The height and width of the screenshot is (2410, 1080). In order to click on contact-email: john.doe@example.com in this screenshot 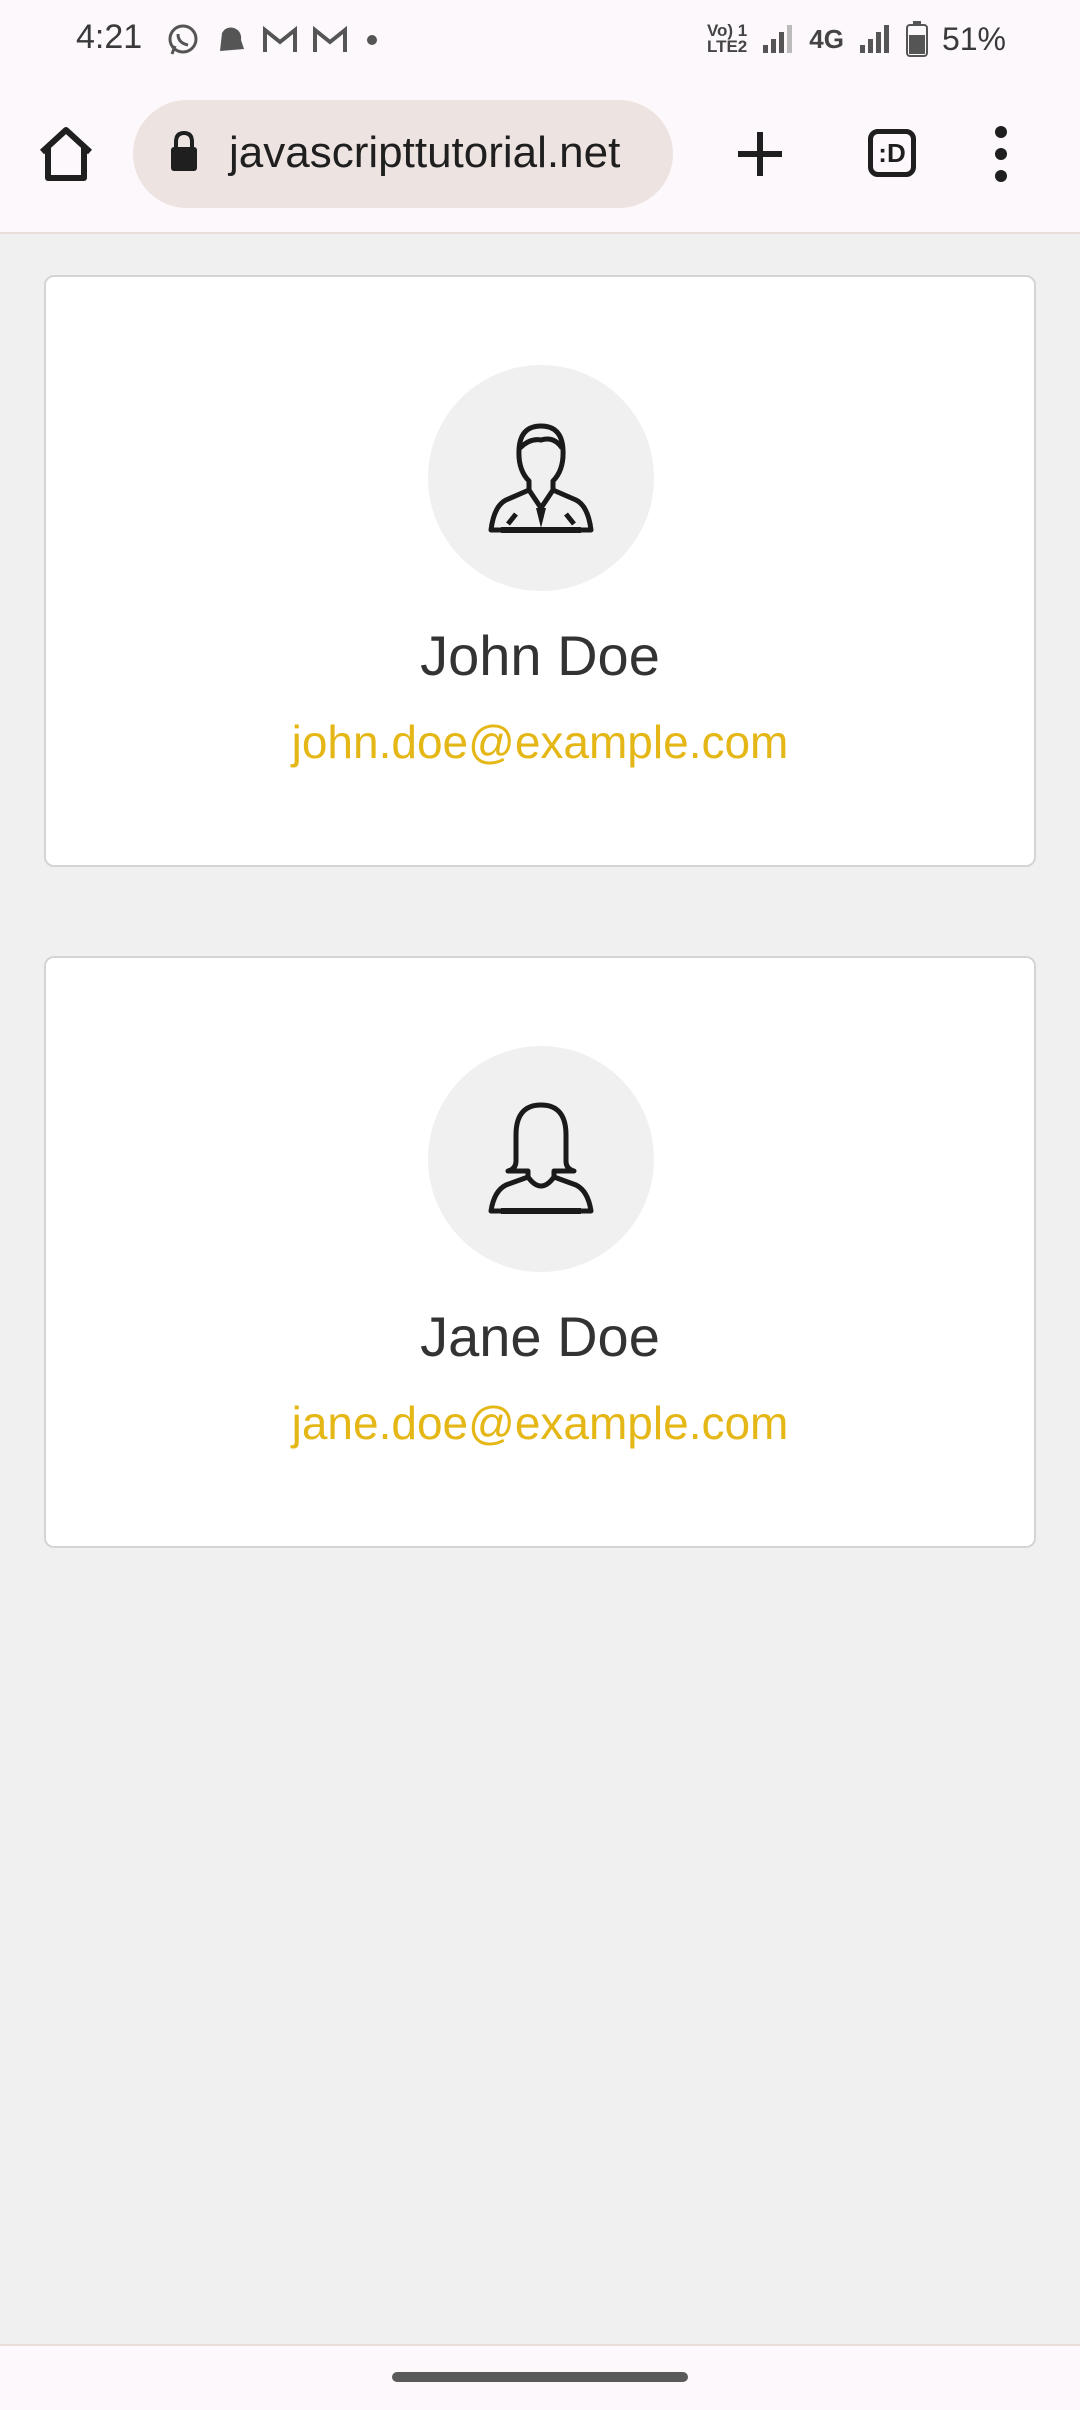, I will do `click(540, 742)`.